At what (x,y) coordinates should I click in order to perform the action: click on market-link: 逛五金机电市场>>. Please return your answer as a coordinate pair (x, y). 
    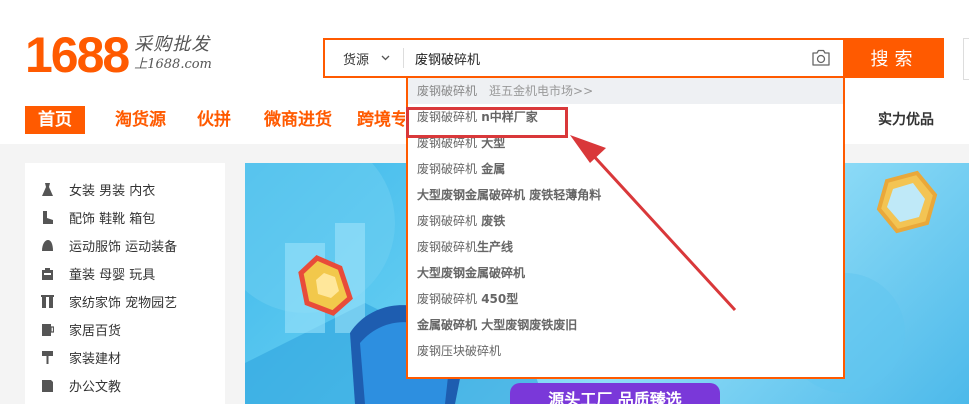
    Looking at the image, I should click on (541, 91).